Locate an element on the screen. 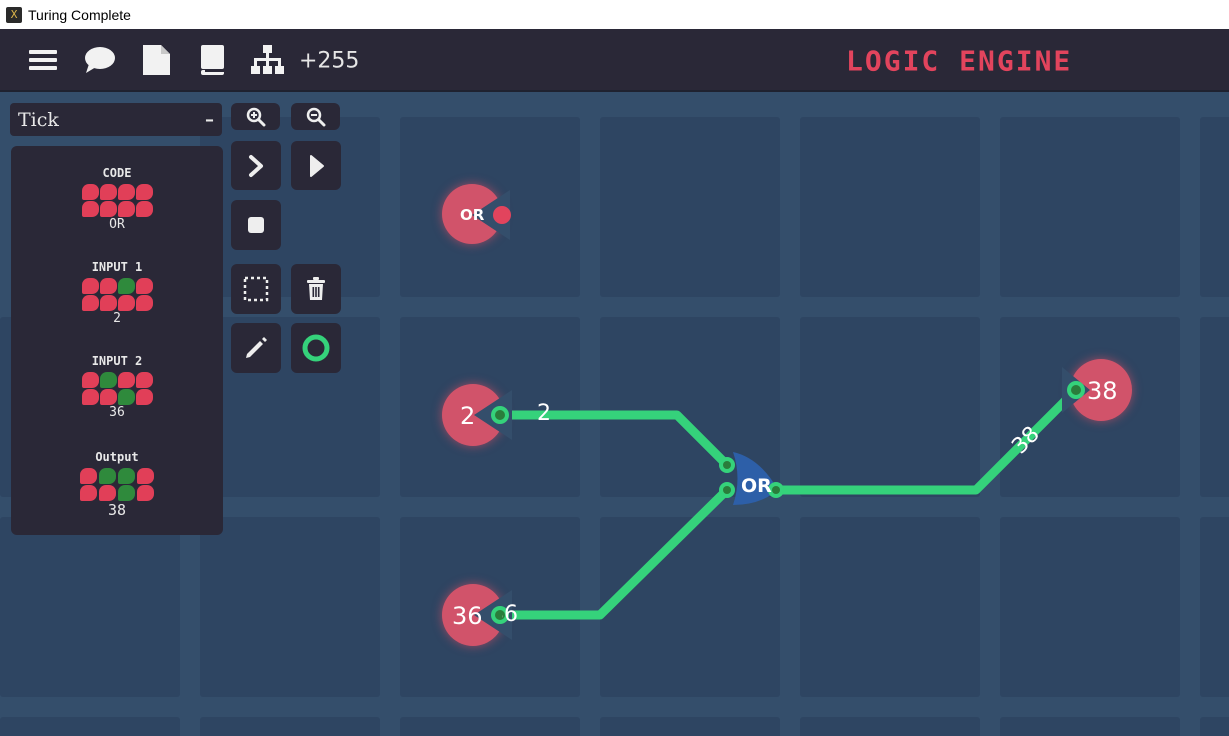 This screenshot has width=1229, height=736. io-info-panel: CODE OR INPUT 1 2 INPUT 2 36 Output 38 is located at coordinates (117, 340).